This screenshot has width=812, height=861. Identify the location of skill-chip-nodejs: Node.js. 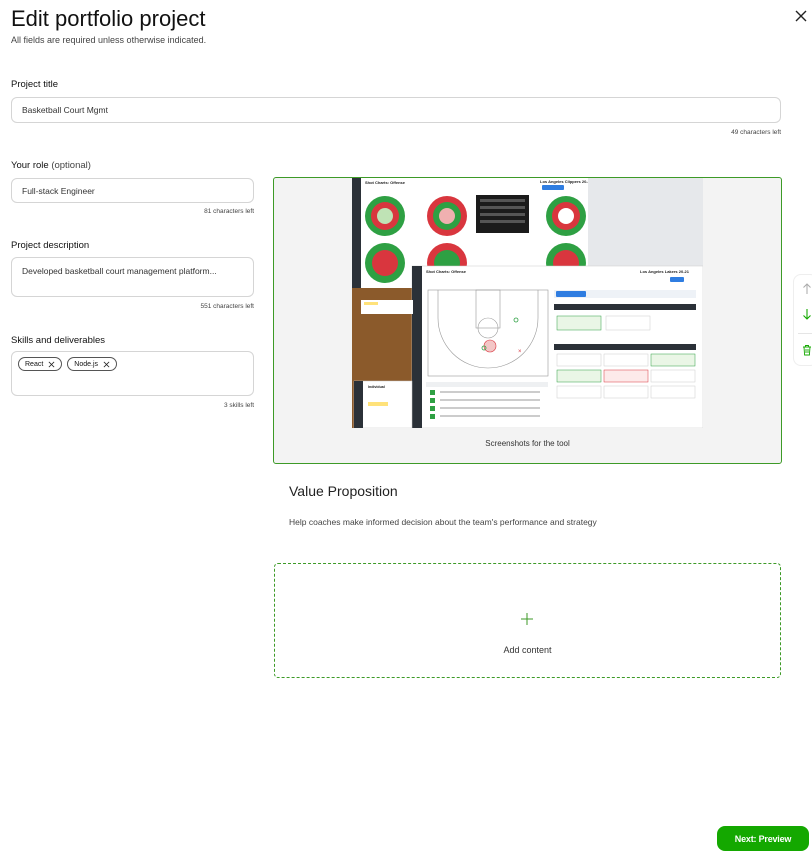
(92, 364).